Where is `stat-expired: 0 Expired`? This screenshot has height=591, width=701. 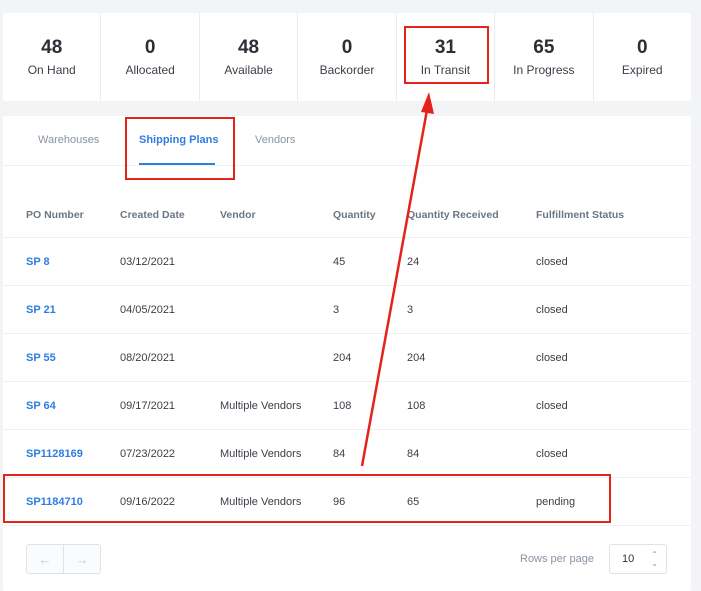 stat-expired: 0 Expired is located at coordinates (642, 57).